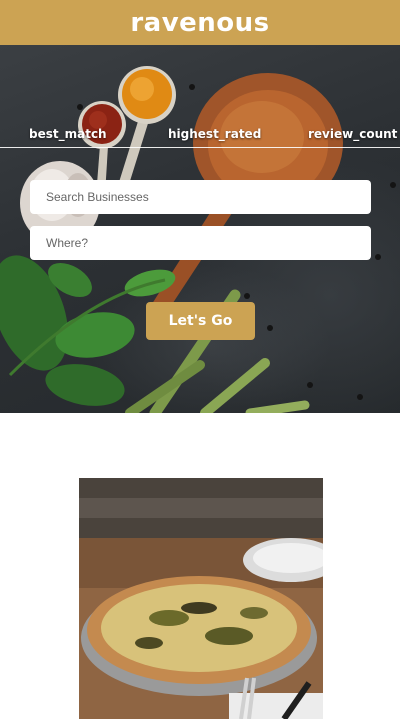  I want to click on brand-logo: ravenous, so click(200, 22).